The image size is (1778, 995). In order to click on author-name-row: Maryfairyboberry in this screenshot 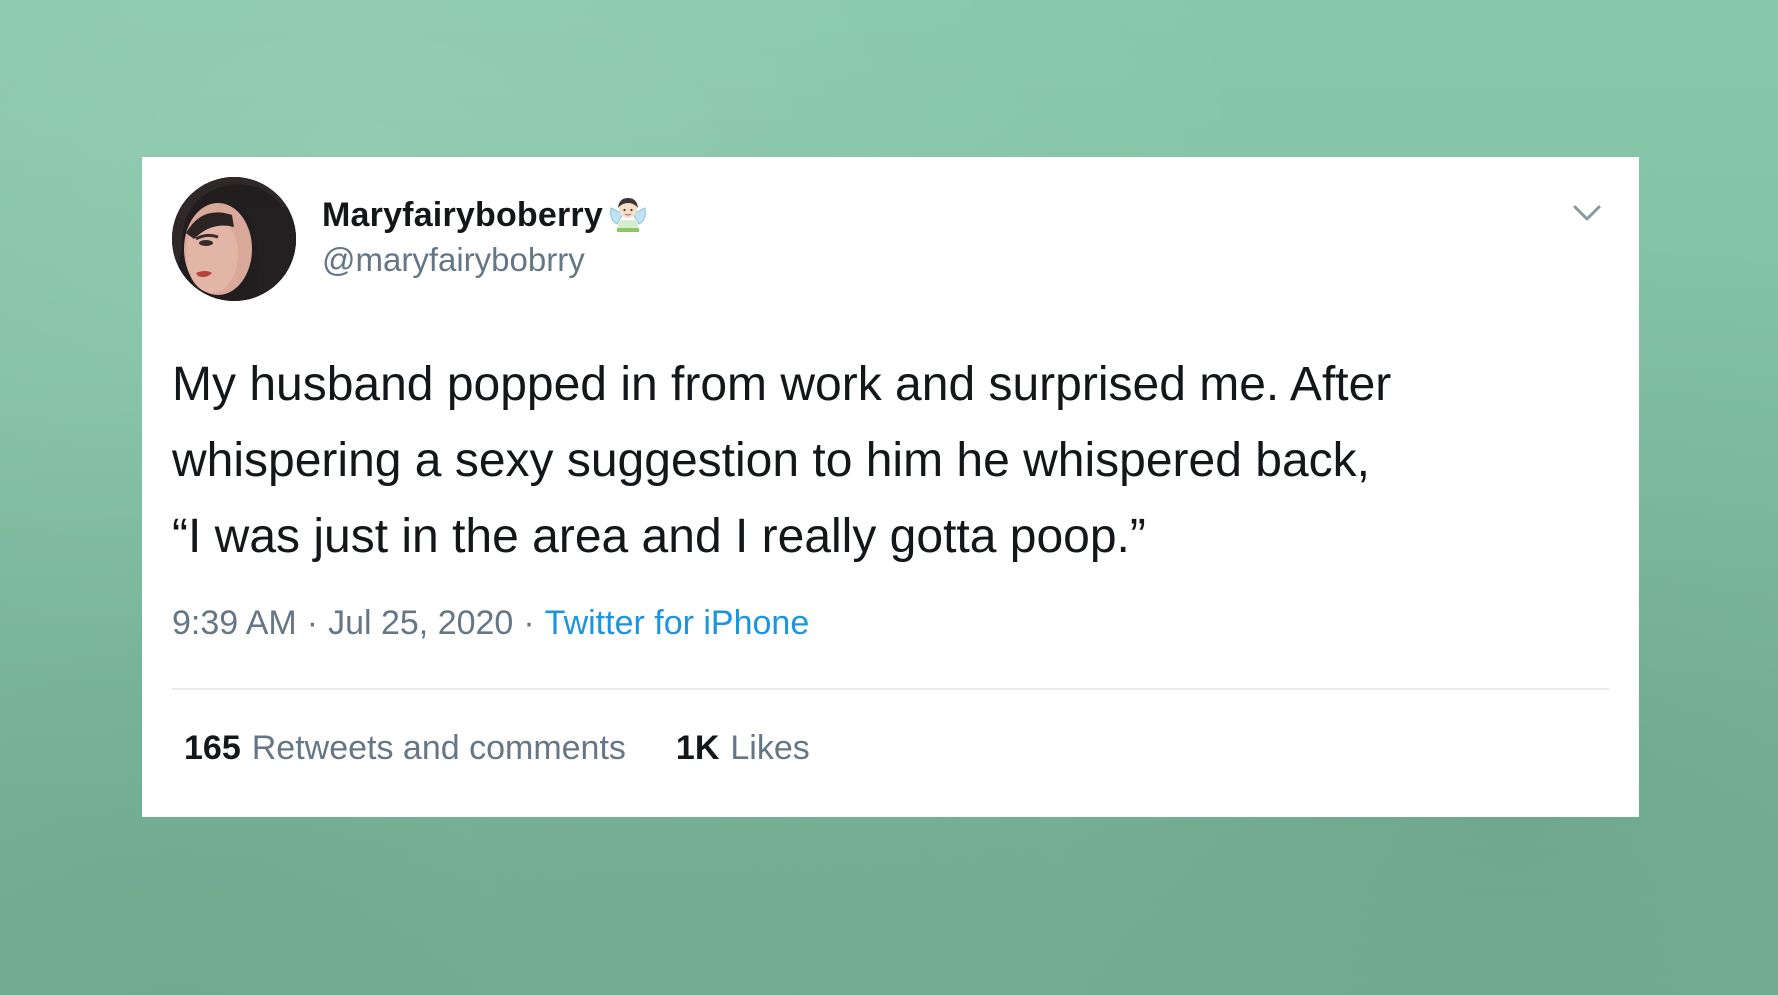, I will do `click(485, 215)`.